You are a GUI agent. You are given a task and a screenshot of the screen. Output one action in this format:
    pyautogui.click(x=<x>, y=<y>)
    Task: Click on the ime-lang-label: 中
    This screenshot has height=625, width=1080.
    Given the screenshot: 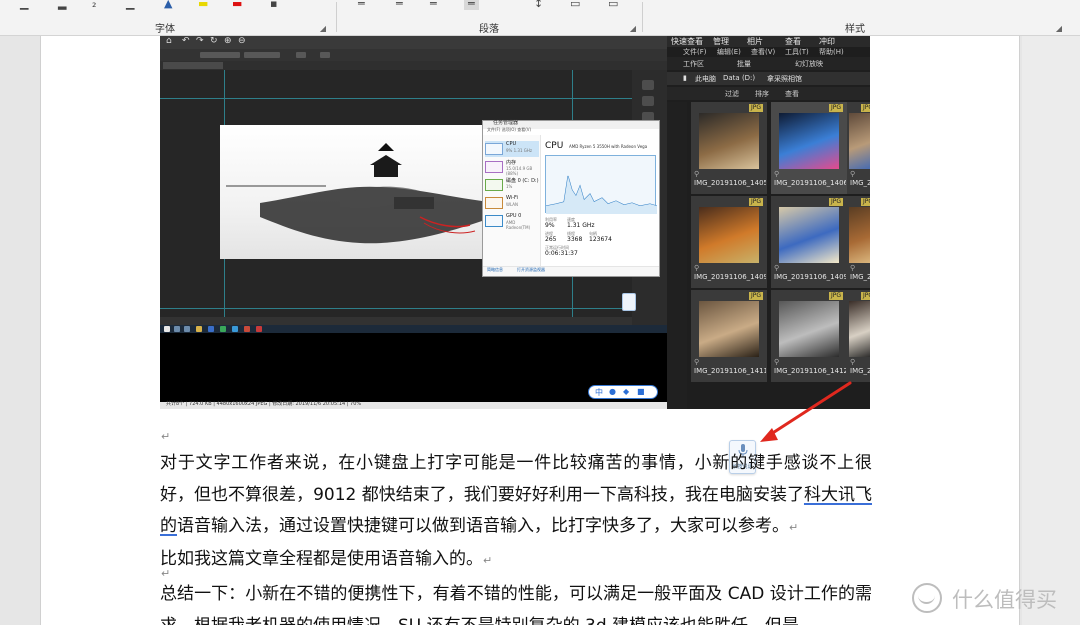 What is the action you would take?
    pyautogui.click(x=599, y=392)
    